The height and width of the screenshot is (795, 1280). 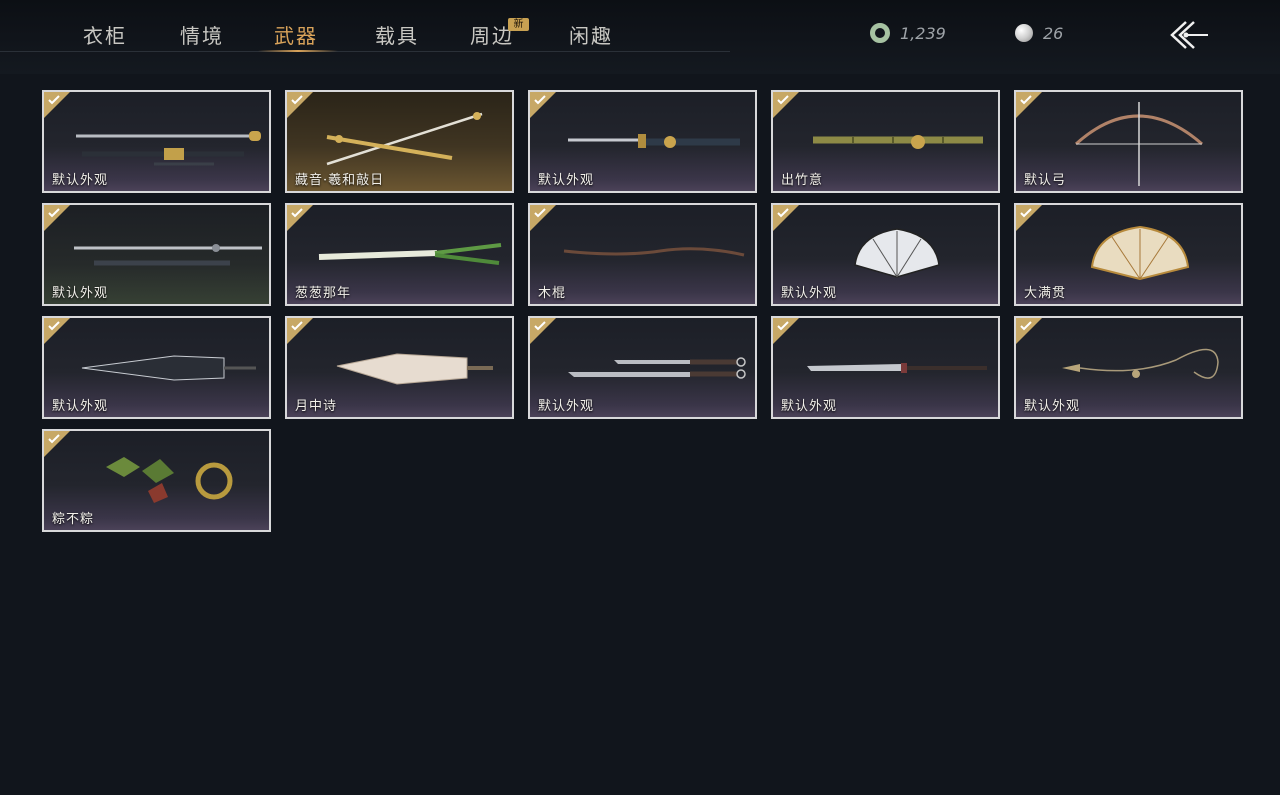 I want to click on weapon-name: 粽不粽, so click(x=73, y=519).